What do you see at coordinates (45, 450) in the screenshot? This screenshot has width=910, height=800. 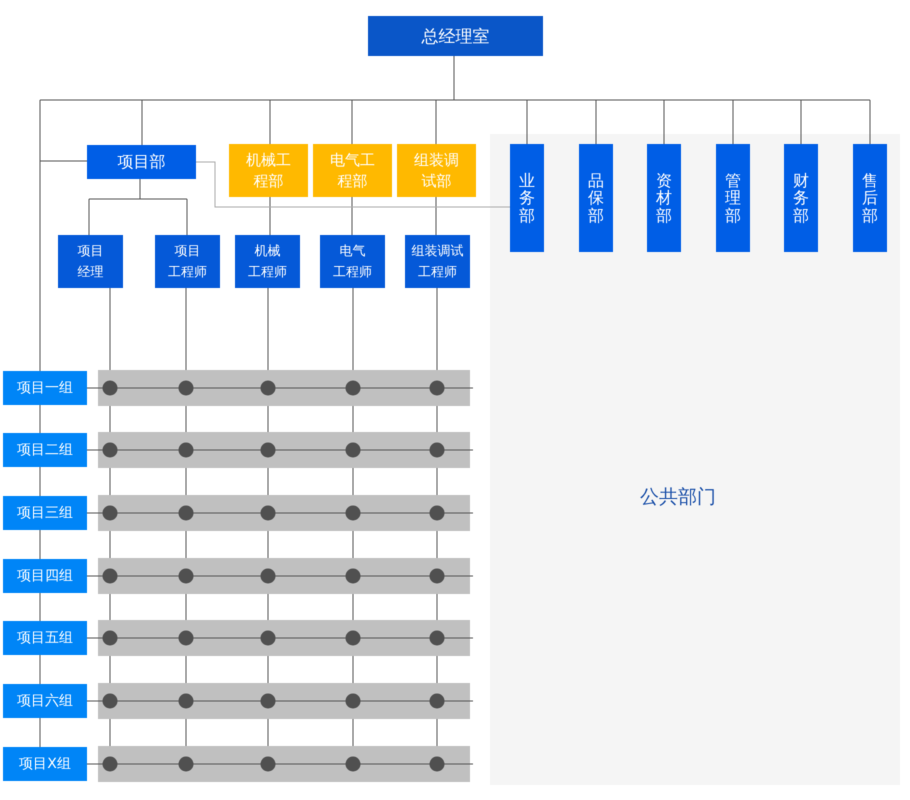 I see `group-label: 项目二组` at bounding box center [45, 450].